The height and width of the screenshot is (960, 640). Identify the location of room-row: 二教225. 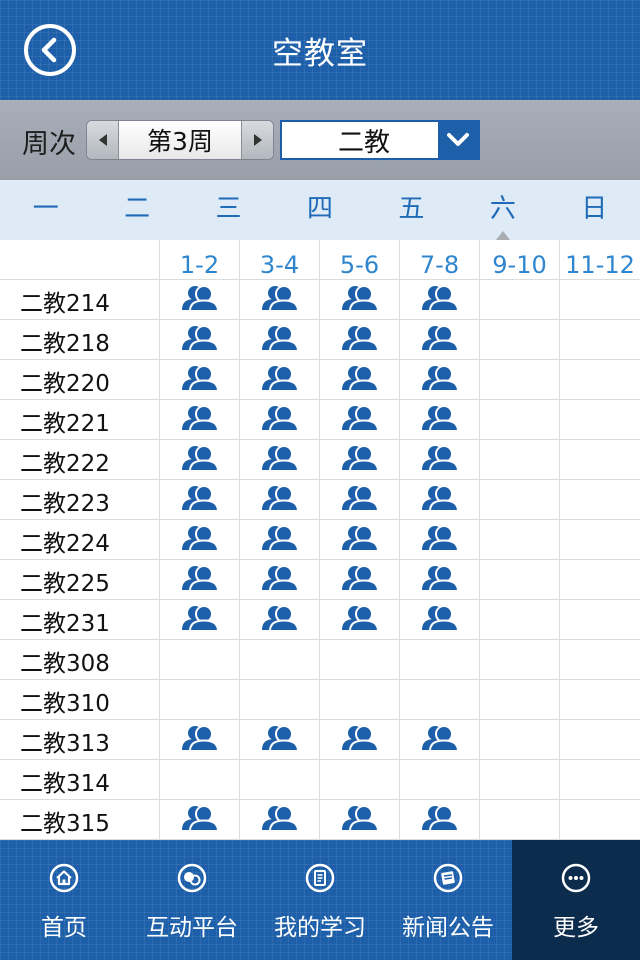
(320, 580).